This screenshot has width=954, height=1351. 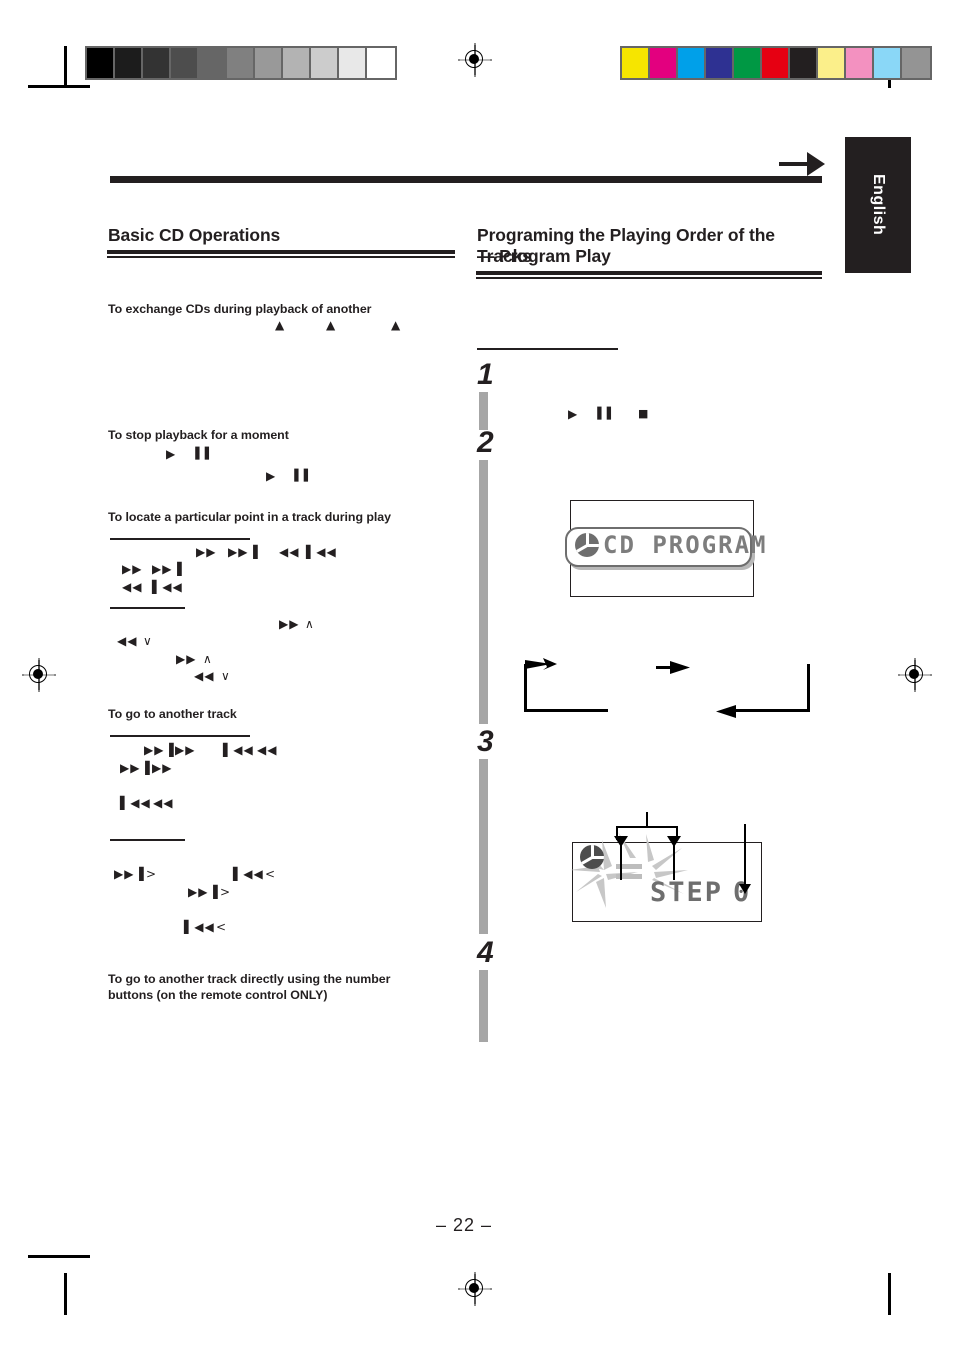 What do you see at coordinates (539, 664) in the screenshot?
I see `flow-arrow-left-up` at bounding box center [539, 664].